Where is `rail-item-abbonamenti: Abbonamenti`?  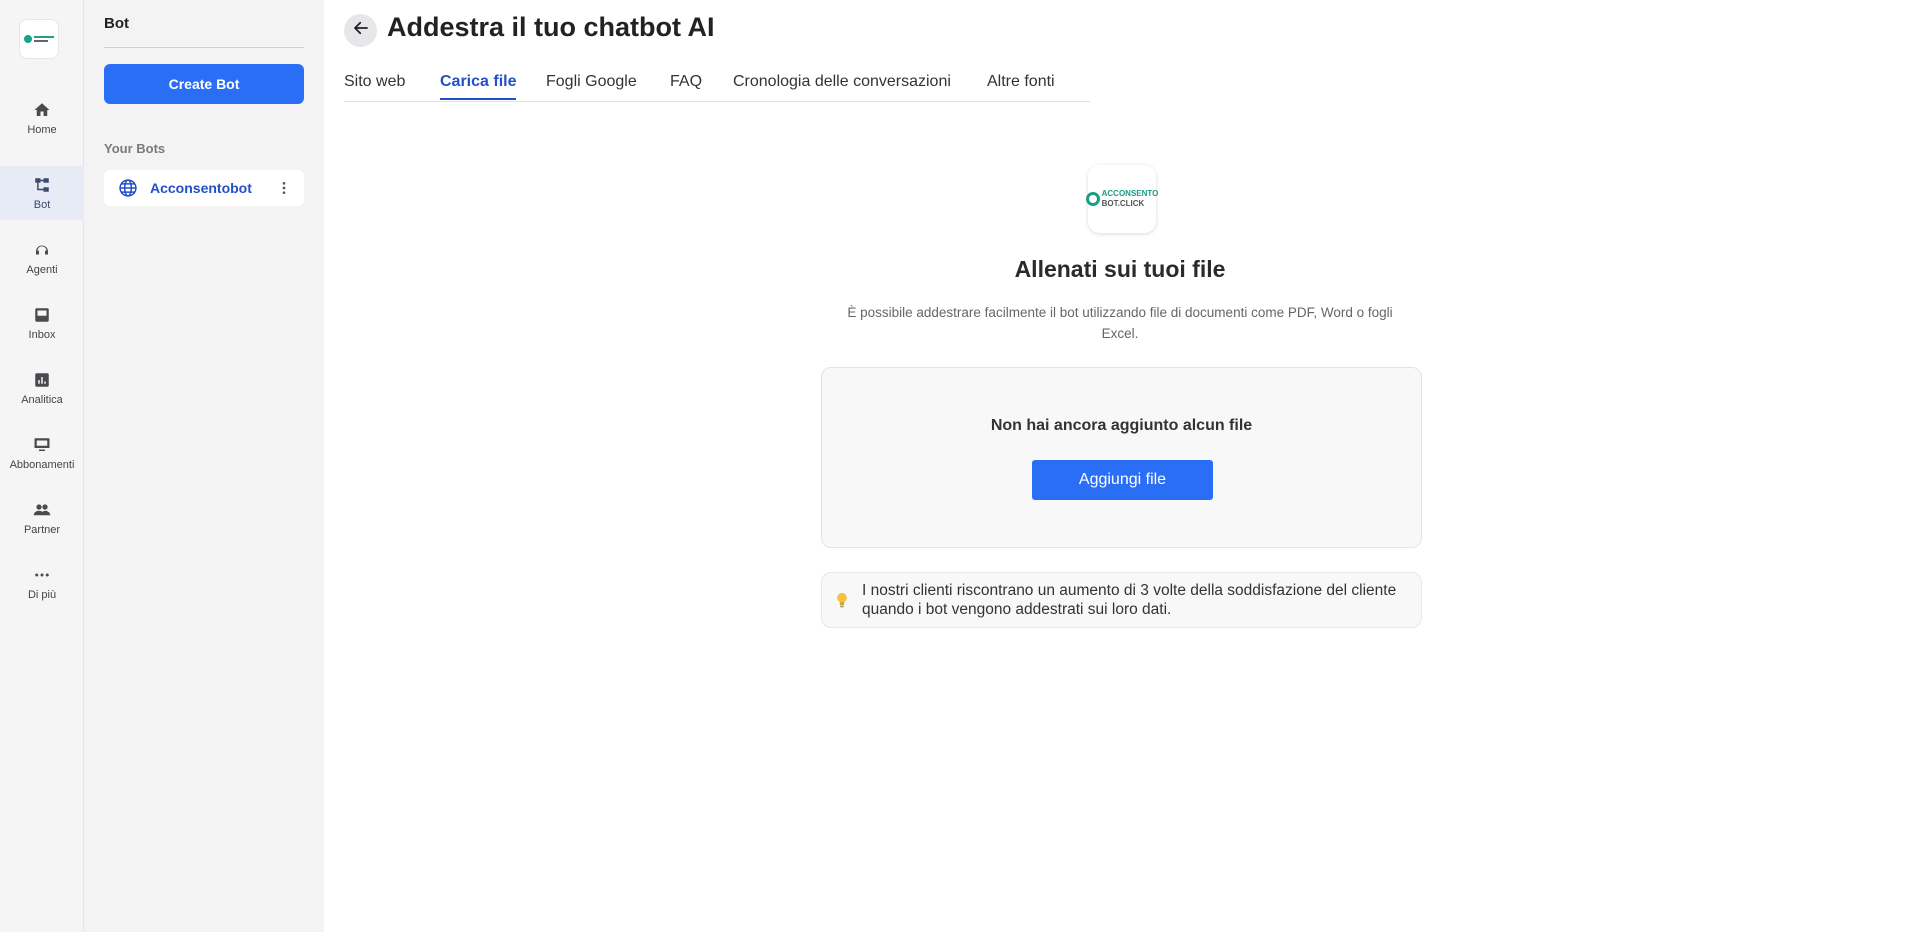
rail-item-abbonamenti: Abbonamenti is located at coordinates (42, 453).